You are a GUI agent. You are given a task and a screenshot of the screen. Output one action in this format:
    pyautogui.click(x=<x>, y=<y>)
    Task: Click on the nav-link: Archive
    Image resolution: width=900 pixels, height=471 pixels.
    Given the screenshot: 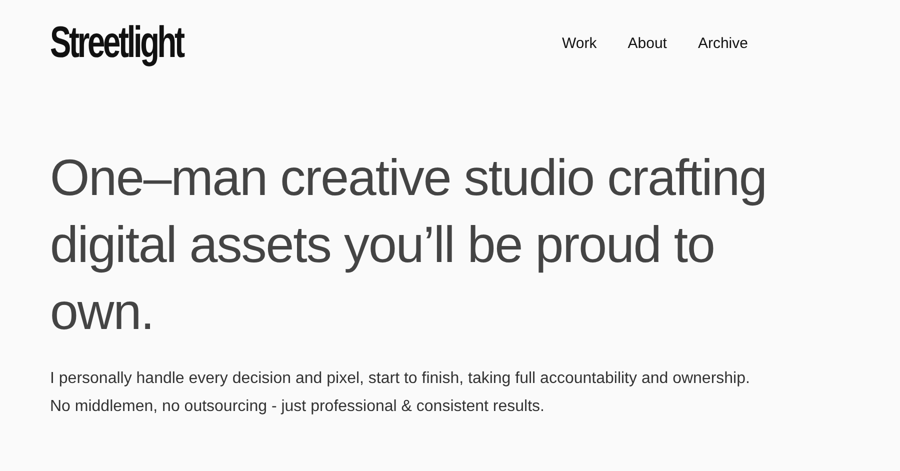 What is the action you would take?
    pyautogui.click(x=723, y=43)
    